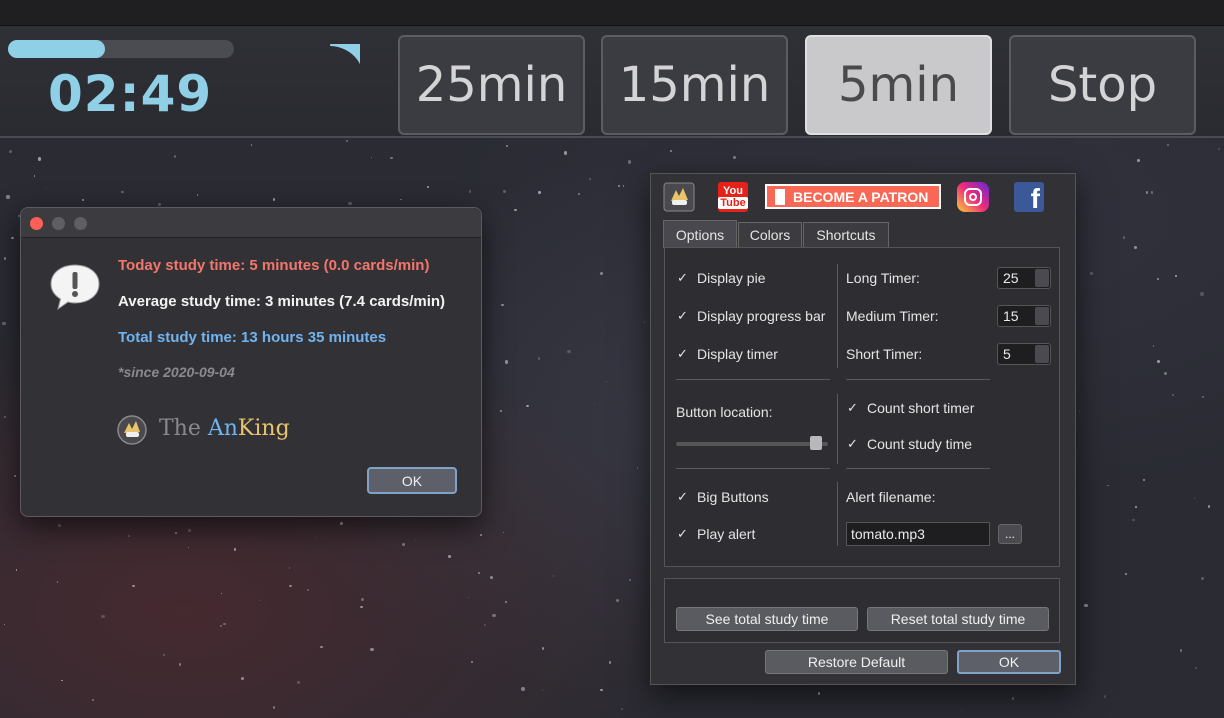 This screenshot has width=1224, height=718. I want to click on zoom-window-button, so click(80, 223).